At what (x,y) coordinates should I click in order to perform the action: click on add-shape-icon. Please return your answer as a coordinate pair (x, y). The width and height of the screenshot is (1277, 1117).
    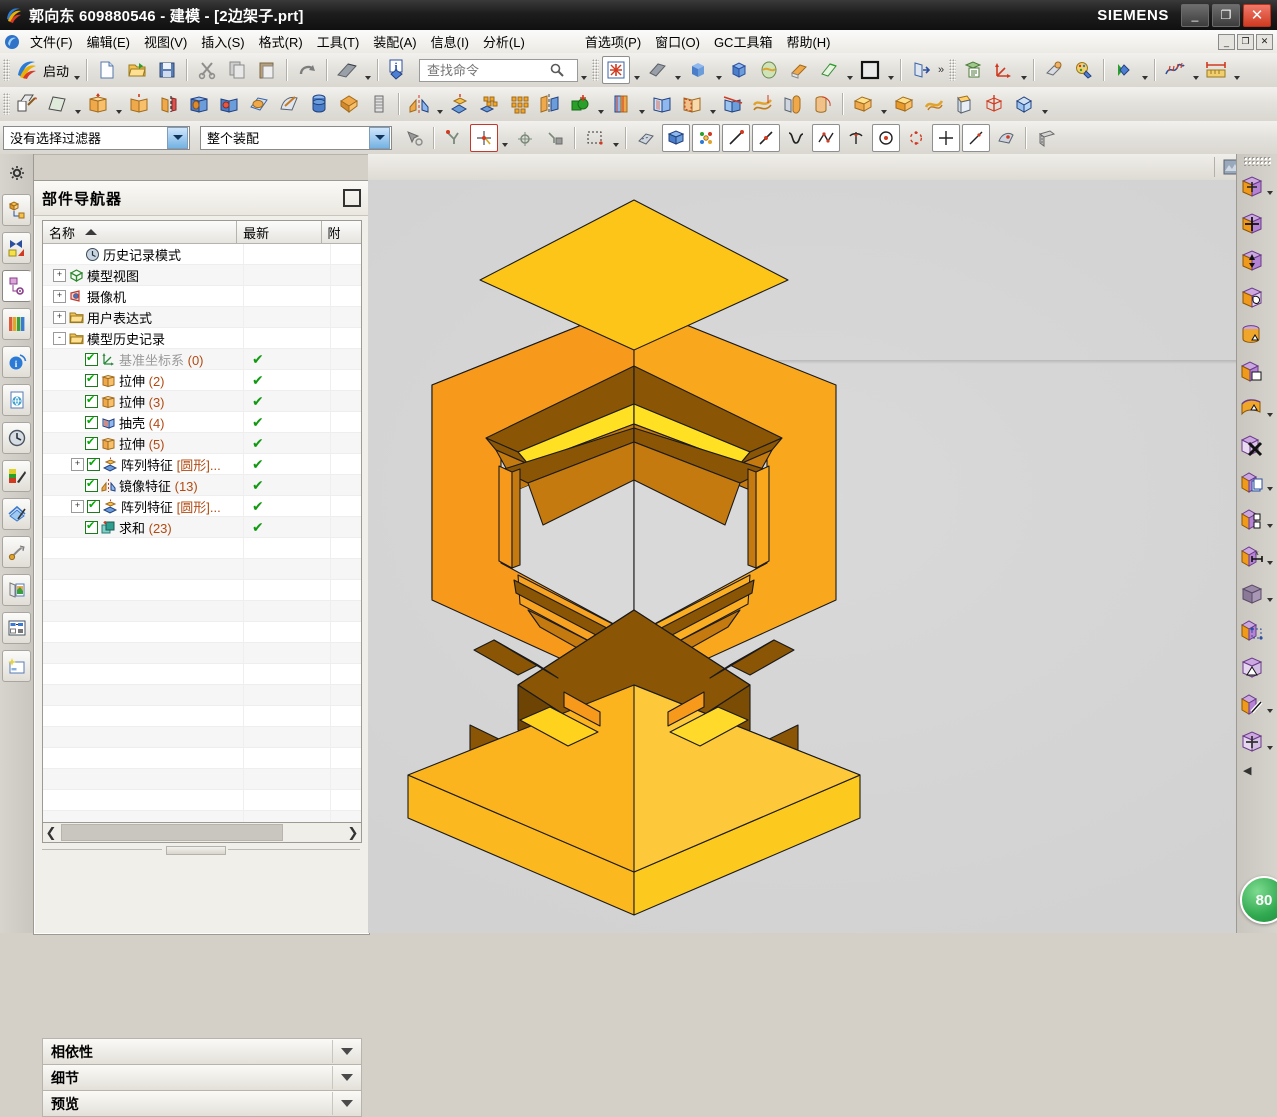
    Looking at the image, I should click on (580, 104).